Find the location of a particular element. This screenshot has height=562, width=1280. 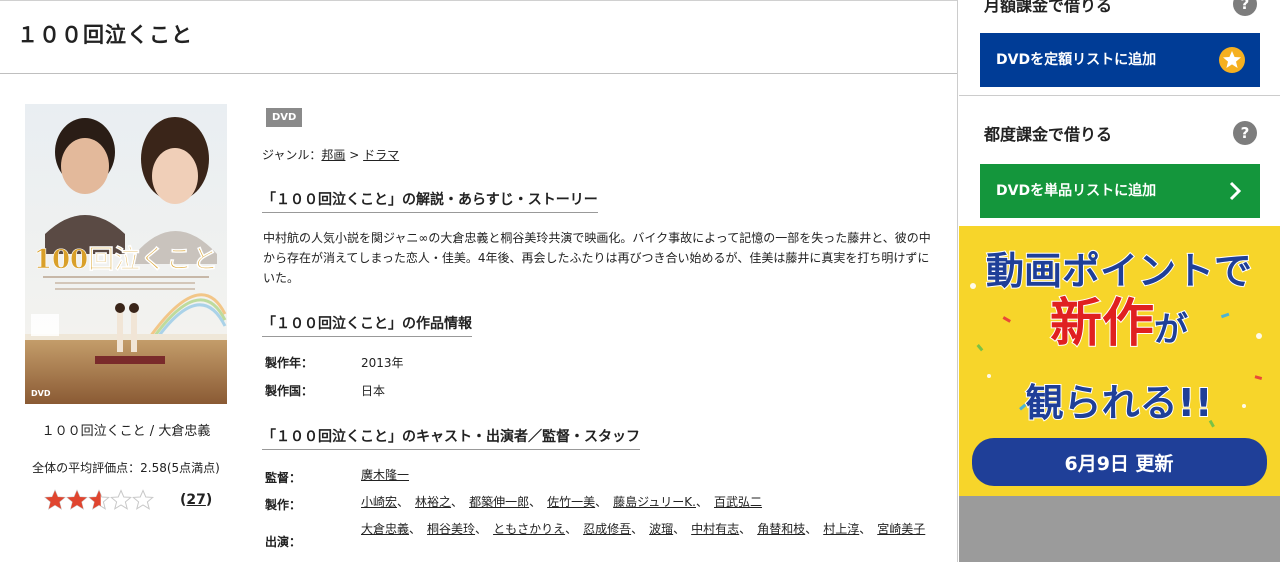

producer-link: 藤島ジュリーK. is located at coordinates (654, 502).